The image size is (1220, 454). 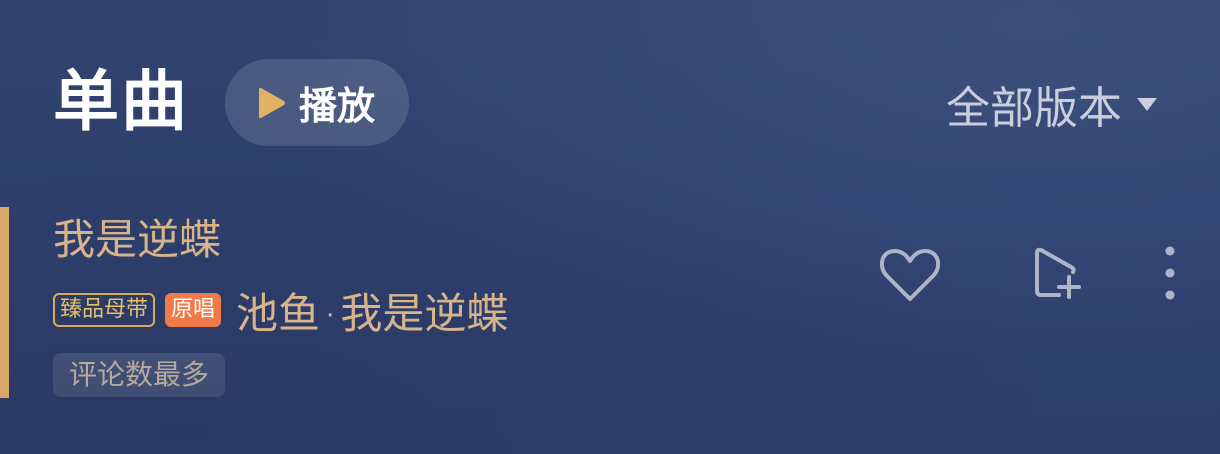 I want to click on artist-name: 池鱼, so click(x=278, y=313).